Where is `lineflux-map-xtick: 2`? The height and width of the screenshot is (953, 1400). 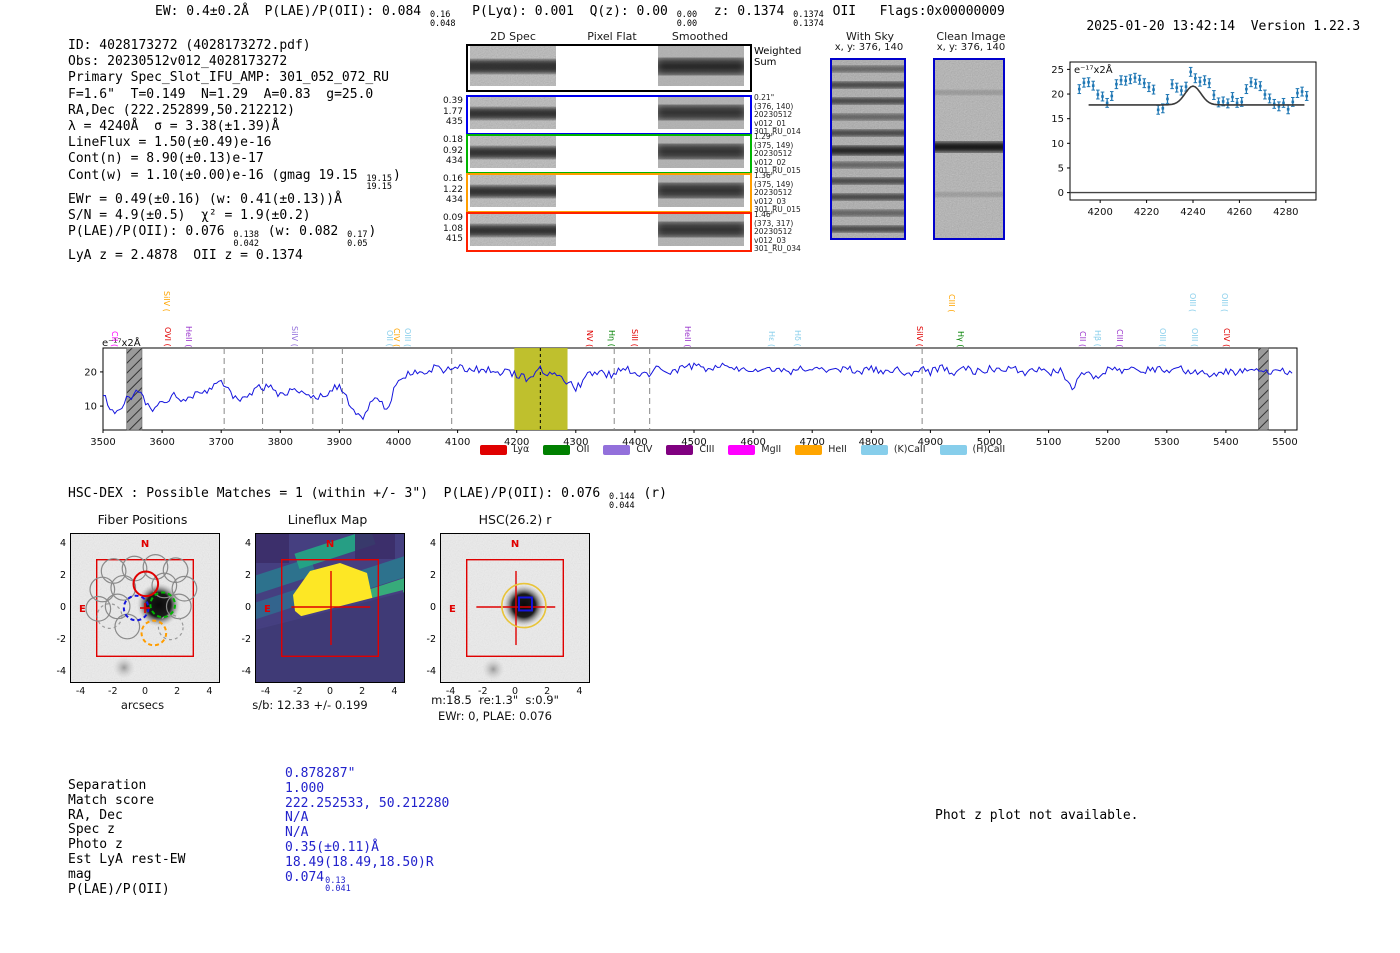
lineflux-map-xtick: 2 is located at coordinates (362, 691).